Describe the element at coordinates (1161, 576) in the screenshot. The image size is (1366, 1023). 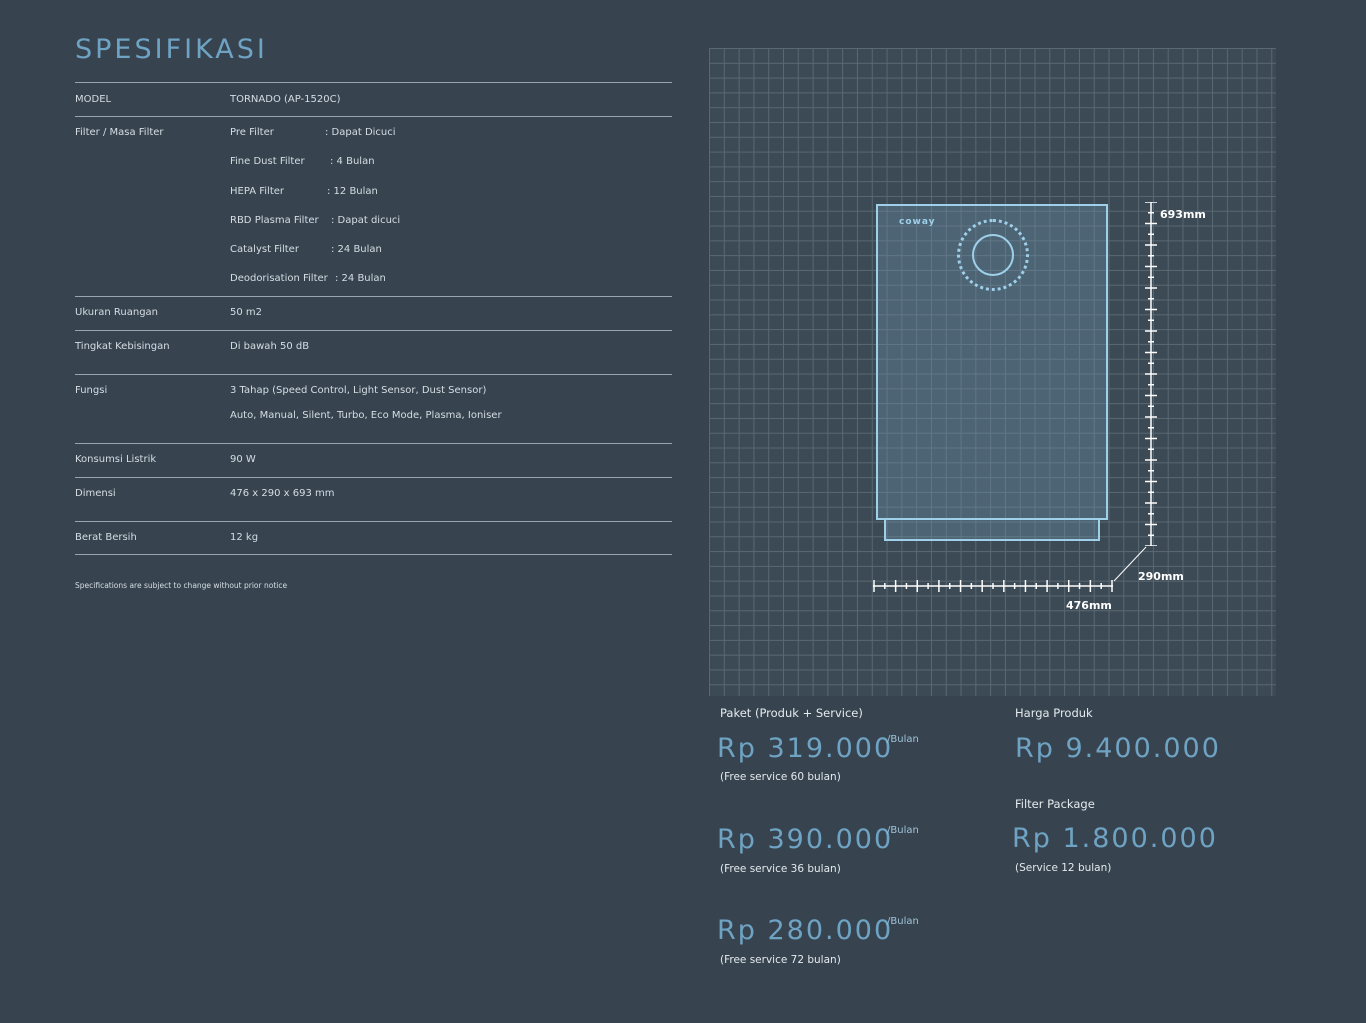
I see `depth-dimension: 290mm` at that location.